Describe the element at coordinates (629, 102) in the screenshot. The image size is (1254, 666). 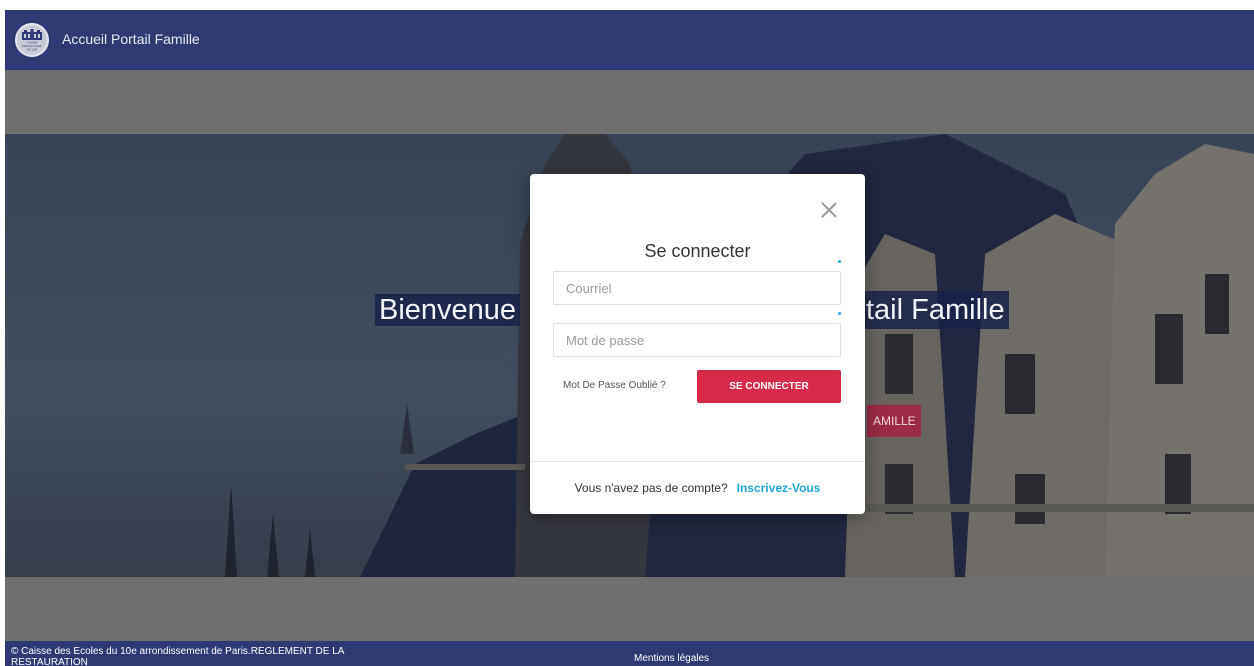
I see `overlay-band-top` at that location.